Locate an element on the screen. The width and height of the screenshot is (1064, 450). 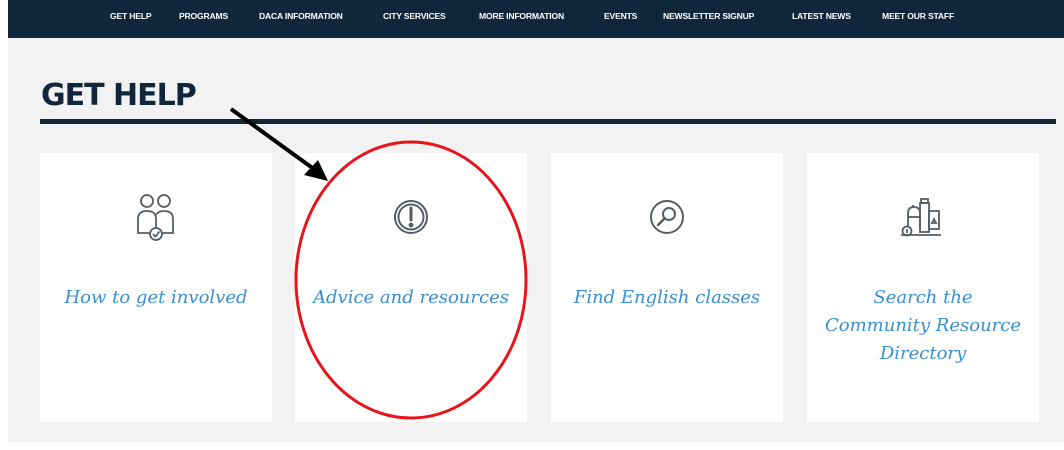
nav-item-newsletter-signup: NEWSLETTER SIGNUP is located at coordinates (708, 18).